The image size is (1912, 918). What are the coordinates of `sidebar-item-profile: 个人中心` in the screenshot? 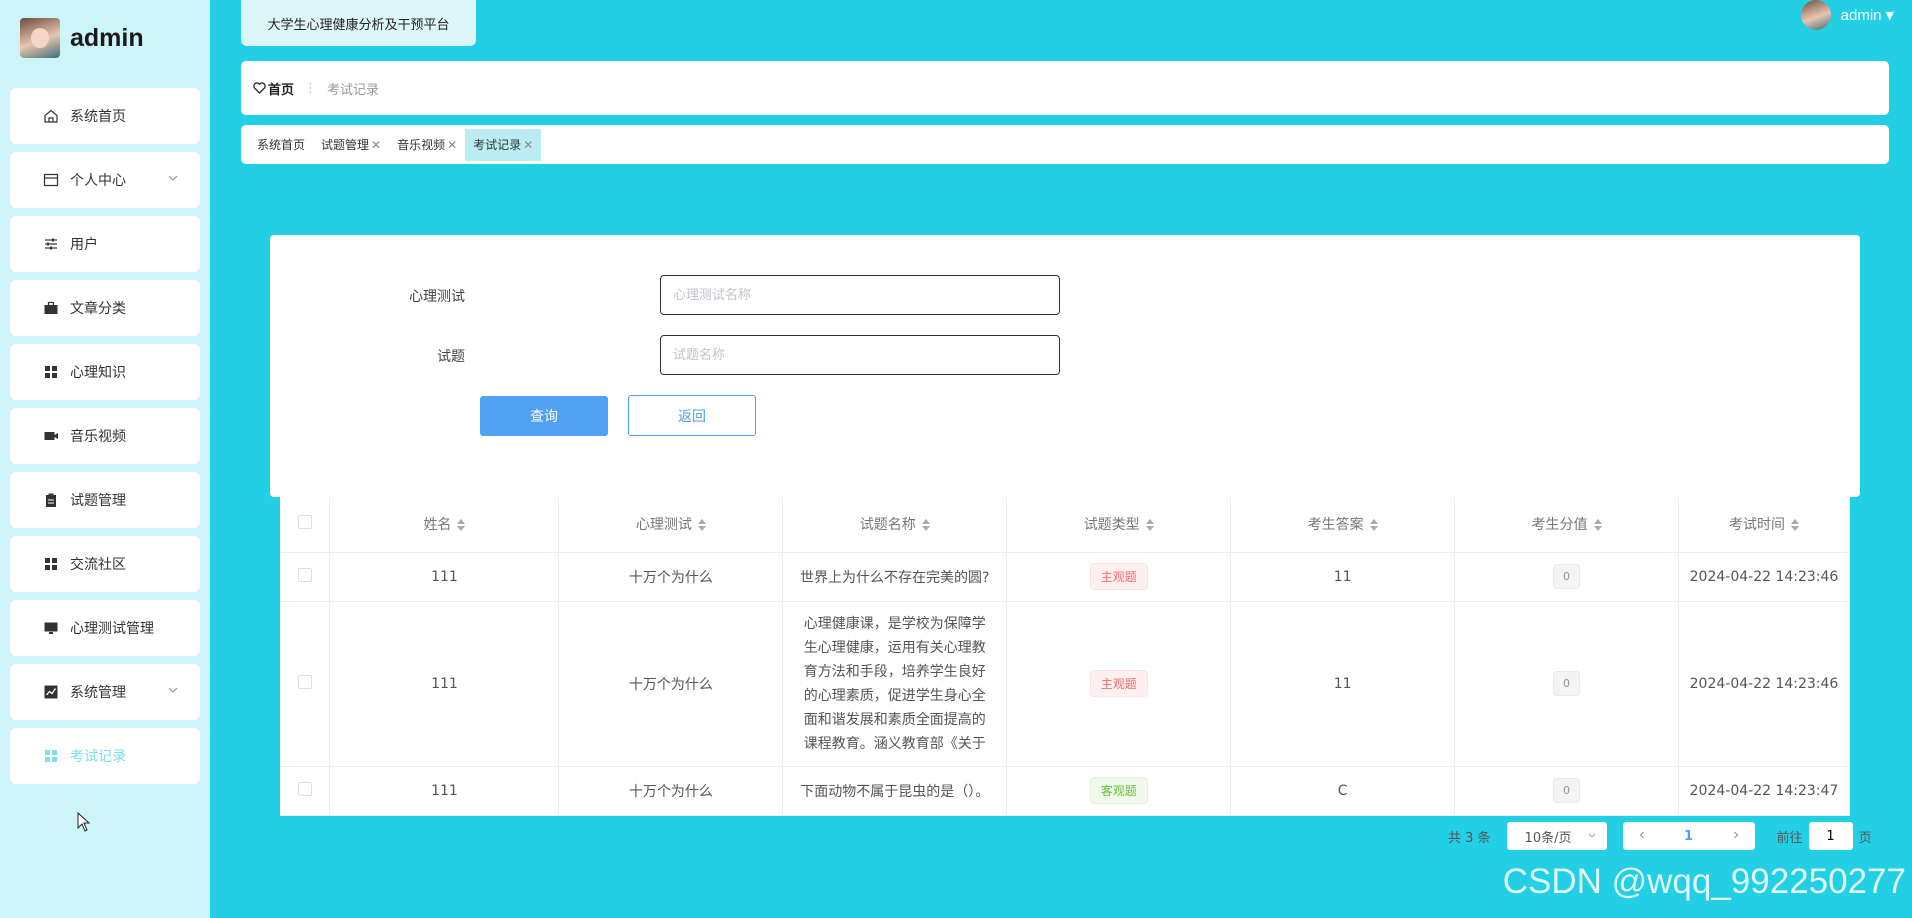 It's located at (105, 180).